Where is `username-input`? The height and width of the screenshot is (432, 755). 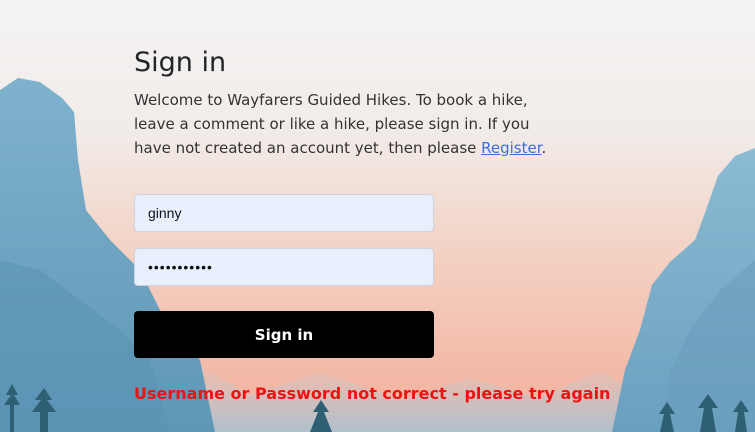
username-input is located at coordinates (284, 213).